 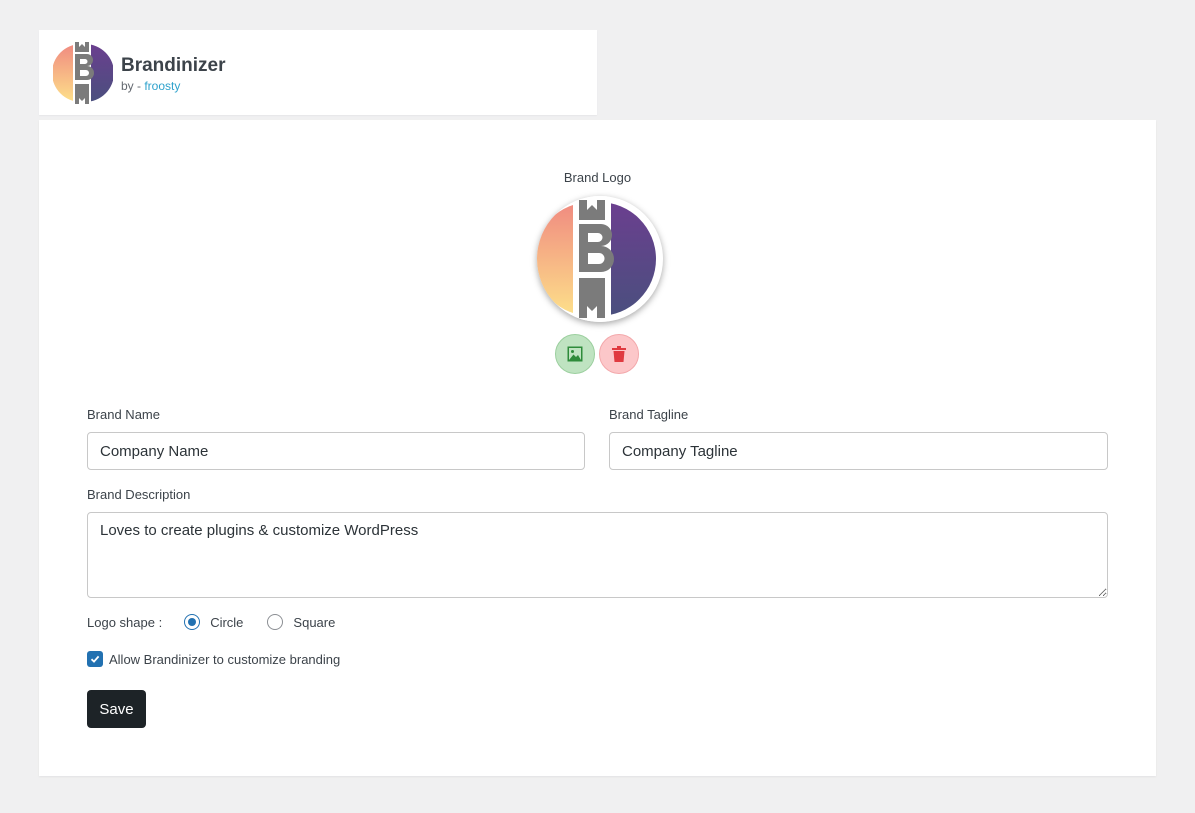 I want to click on logo-shape-label: Logo shape :, so click(x=125, y=622).